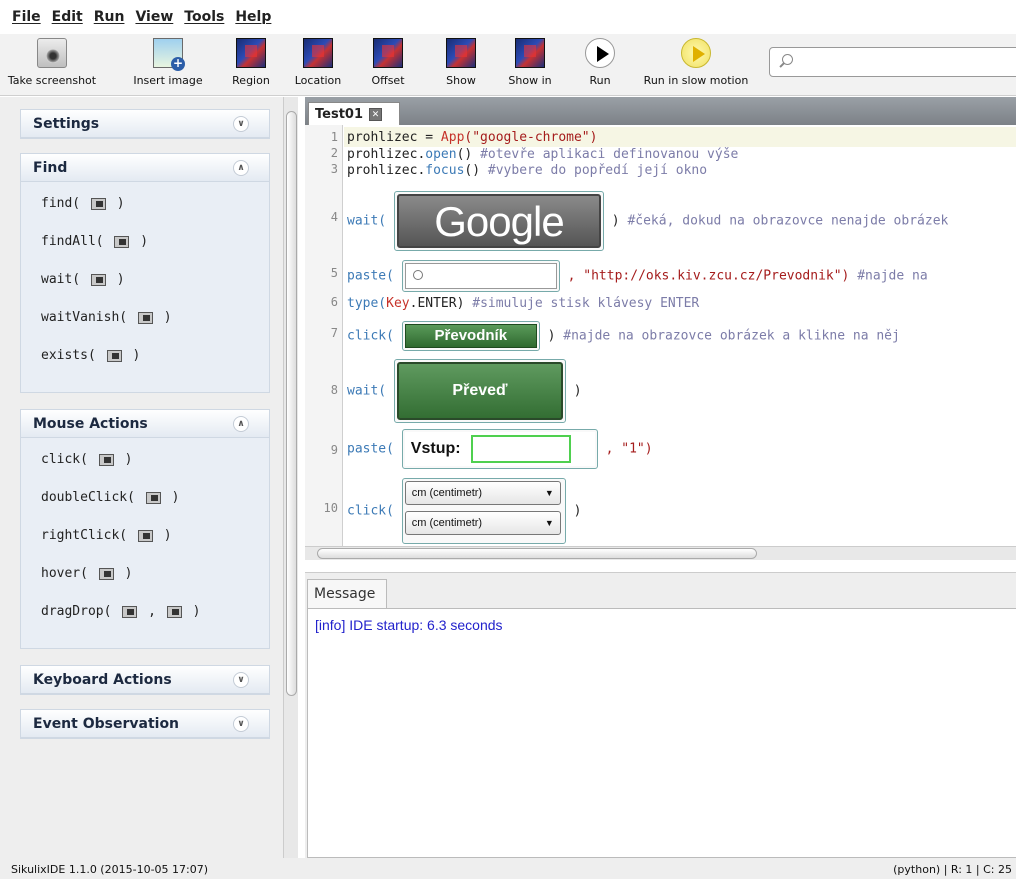  Describe the element at coordinates (696, 62) in the screenshot. I see `run-slow-button: Run in slow motion` at that location.